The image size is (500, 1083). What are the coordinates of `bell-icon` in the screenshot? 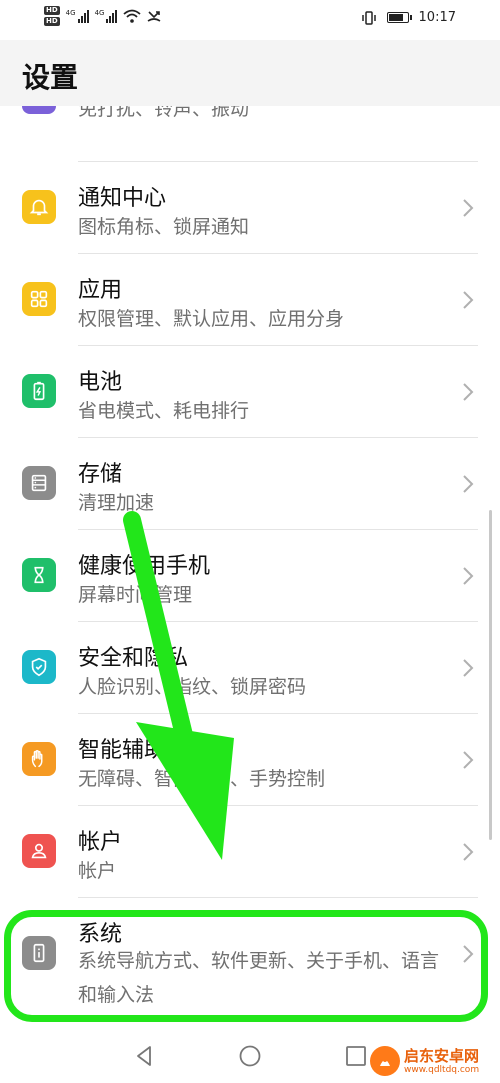 It's located at (39, 207).